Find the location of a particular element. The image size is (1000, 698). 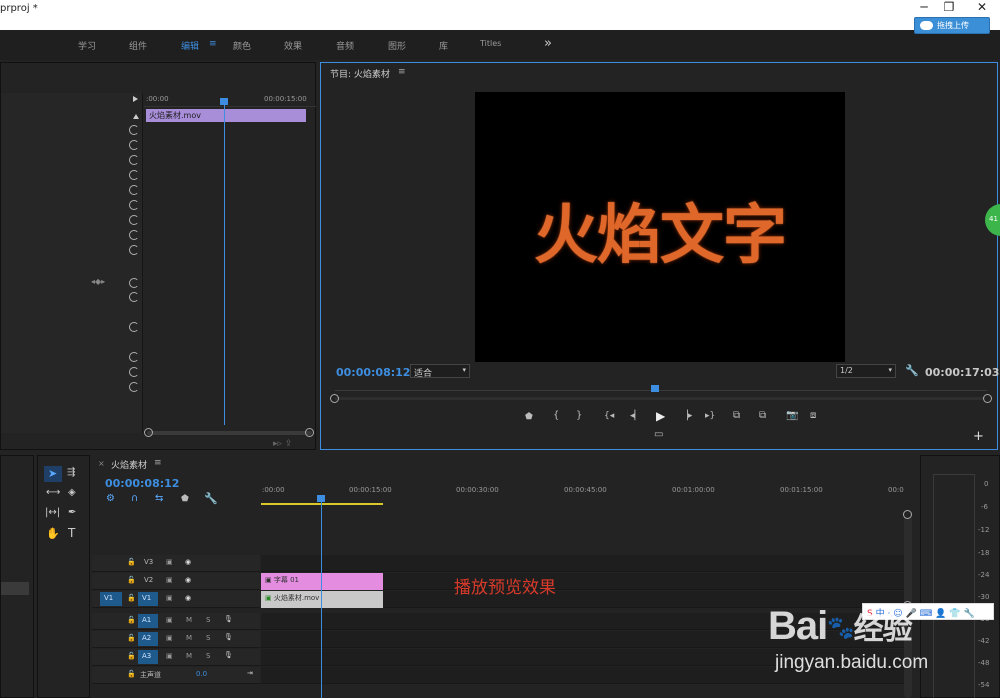

step-back-icon: ◂▏ is located at coordinates (635, 416).